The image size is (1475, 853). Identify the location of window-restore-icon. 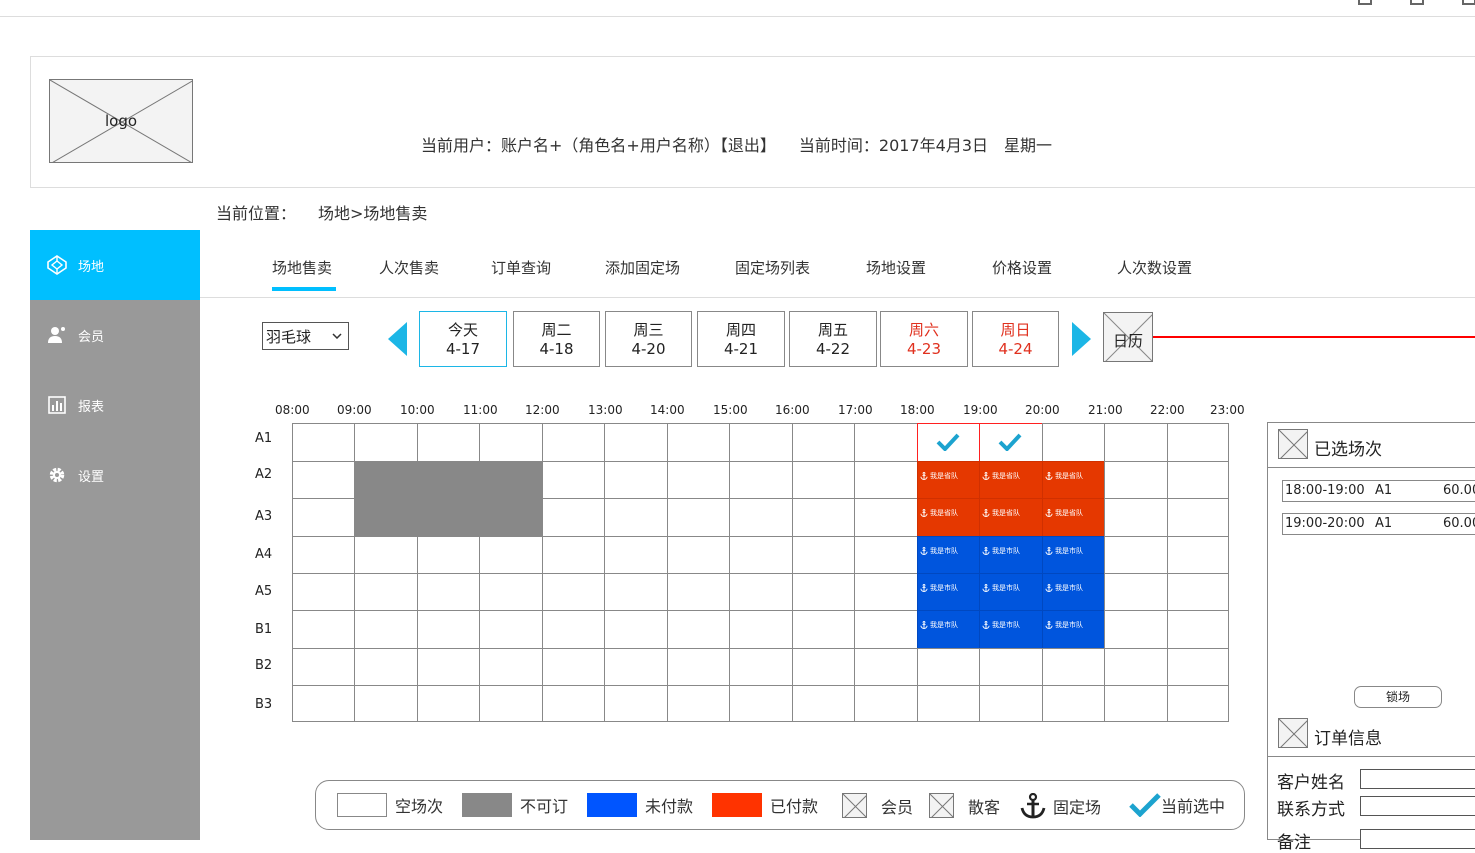
(1365, 2).